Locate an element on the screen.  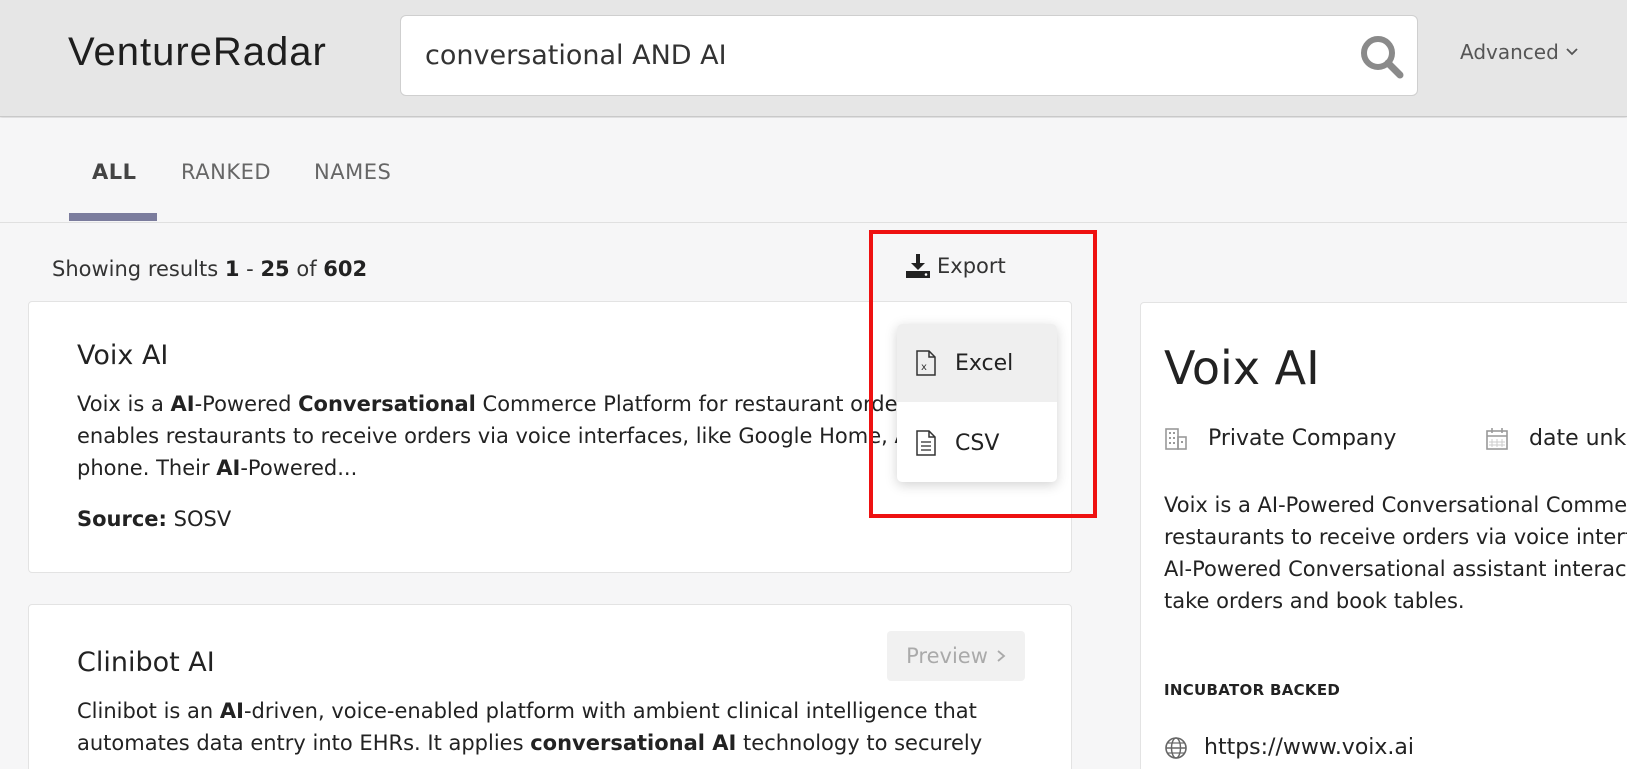
results-end: 25 is located at coordinates (275, 269).